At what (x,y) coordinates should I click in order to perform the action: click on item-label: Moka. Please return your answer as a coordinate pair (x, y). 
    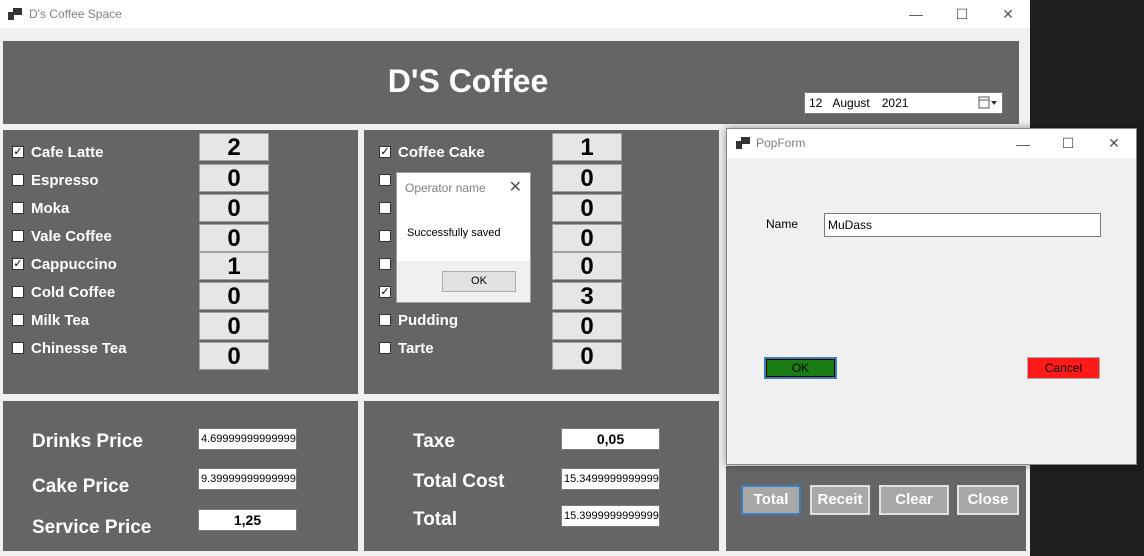
    Looking at the image, I should click on (50, 208).